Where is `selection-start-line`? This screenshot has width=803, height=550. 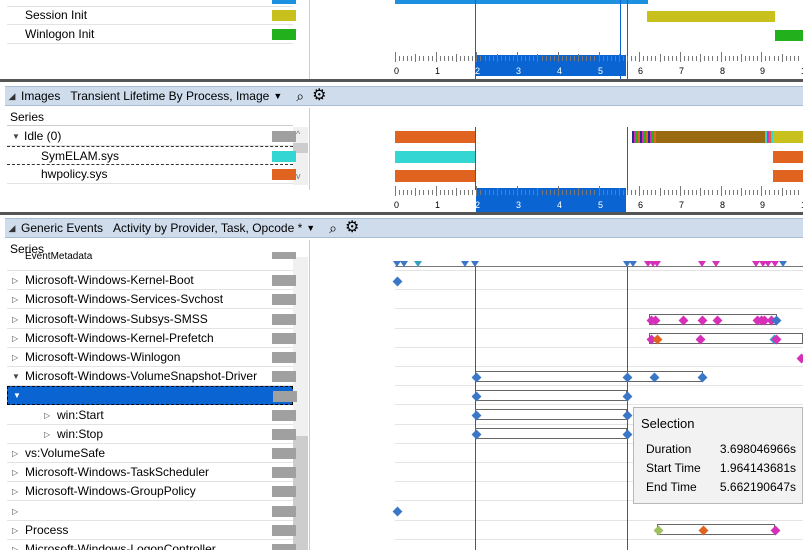
selection-start-line is located at coordinates (475, 406).